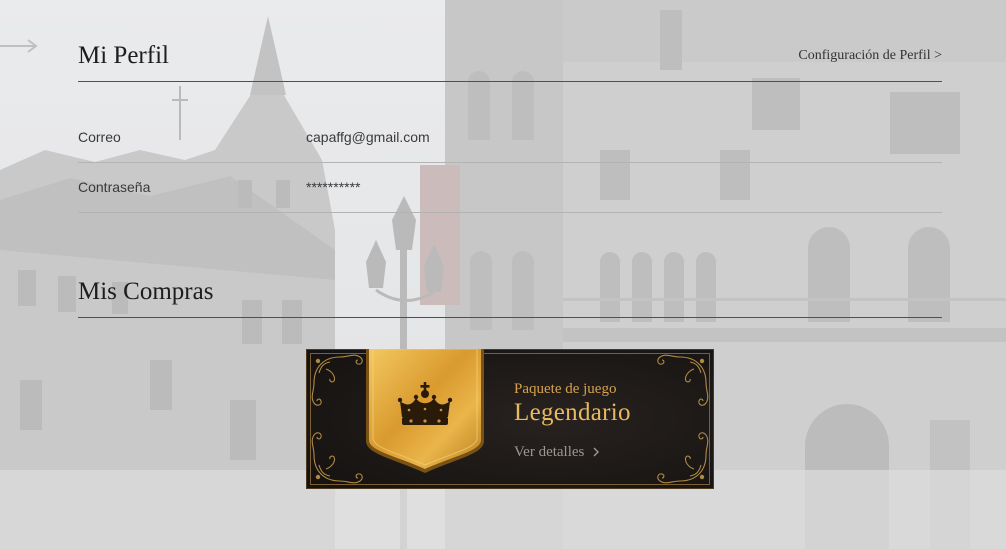 The image size is (1006, 549). Describe the element at coordinates (333, 187) in the screenshot. I see `password-value: **********` at that location.